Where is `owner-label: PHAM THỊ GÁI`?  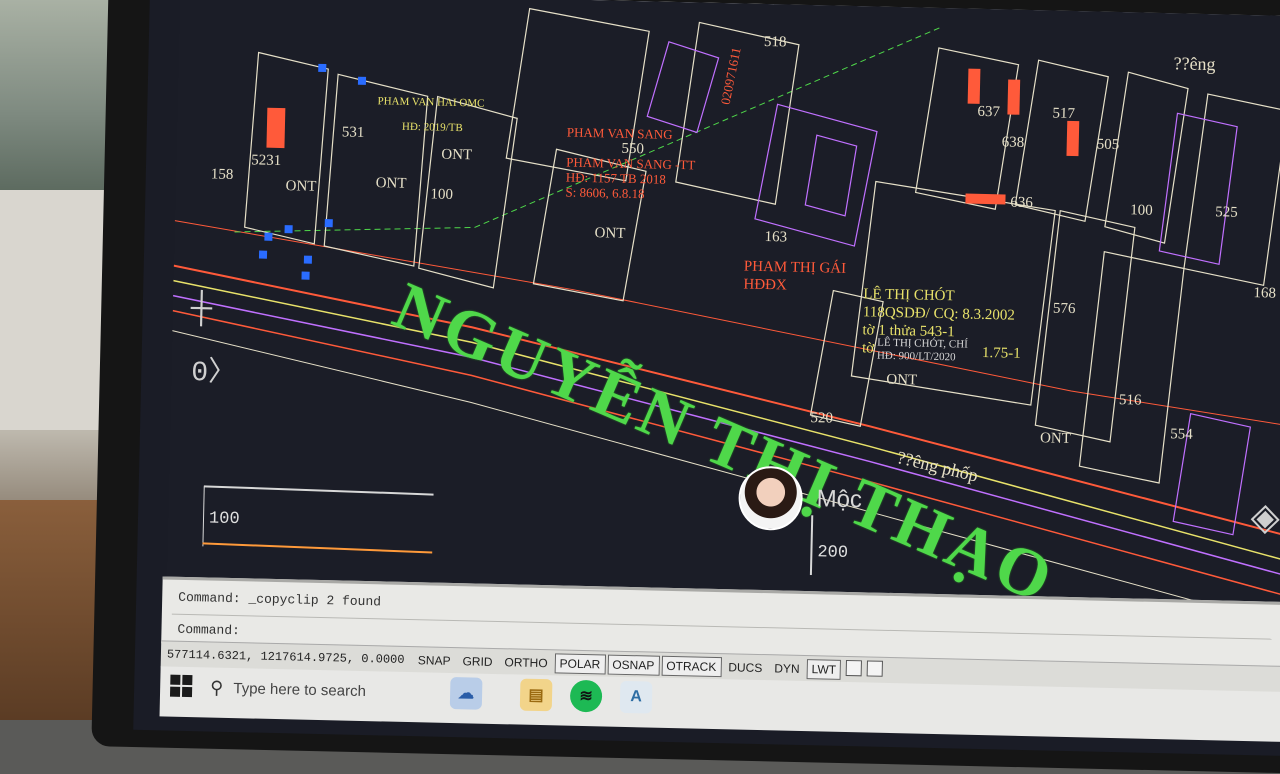
owner-label: PHAM THỊ GÁI is located at coordinates (795, 267).